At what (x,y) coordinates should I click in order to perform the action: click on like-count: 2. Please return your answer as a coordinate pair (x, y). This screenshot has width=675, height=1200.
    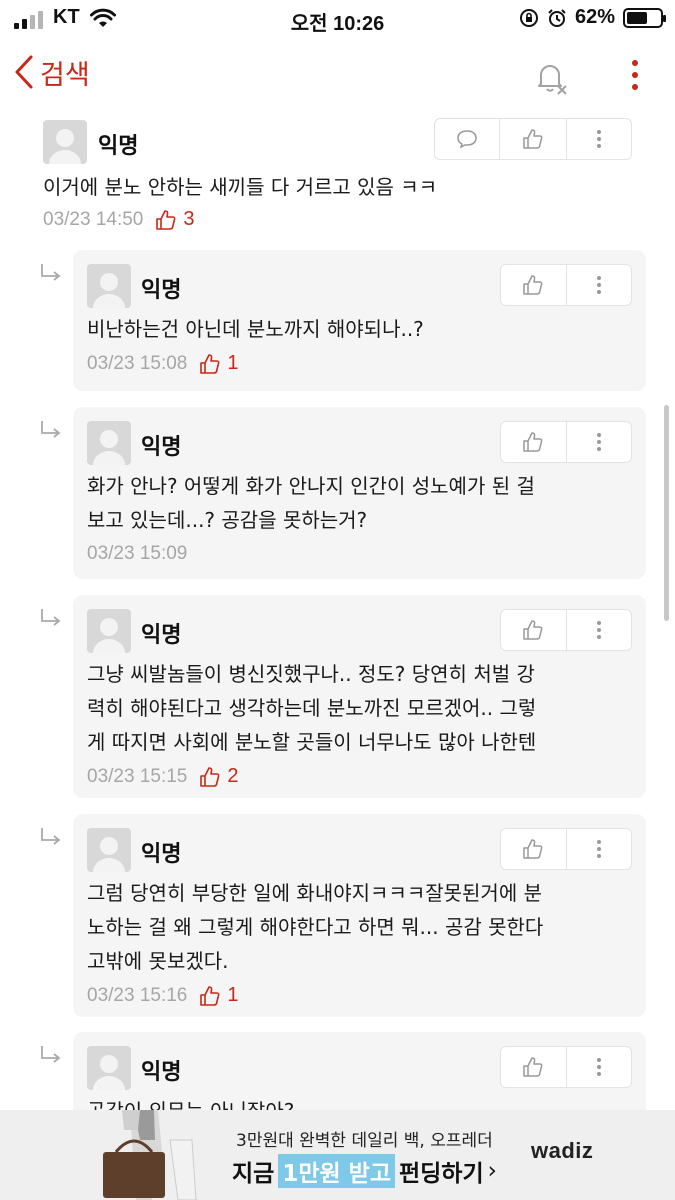
    Looking at the image, I should click on (219, 776).